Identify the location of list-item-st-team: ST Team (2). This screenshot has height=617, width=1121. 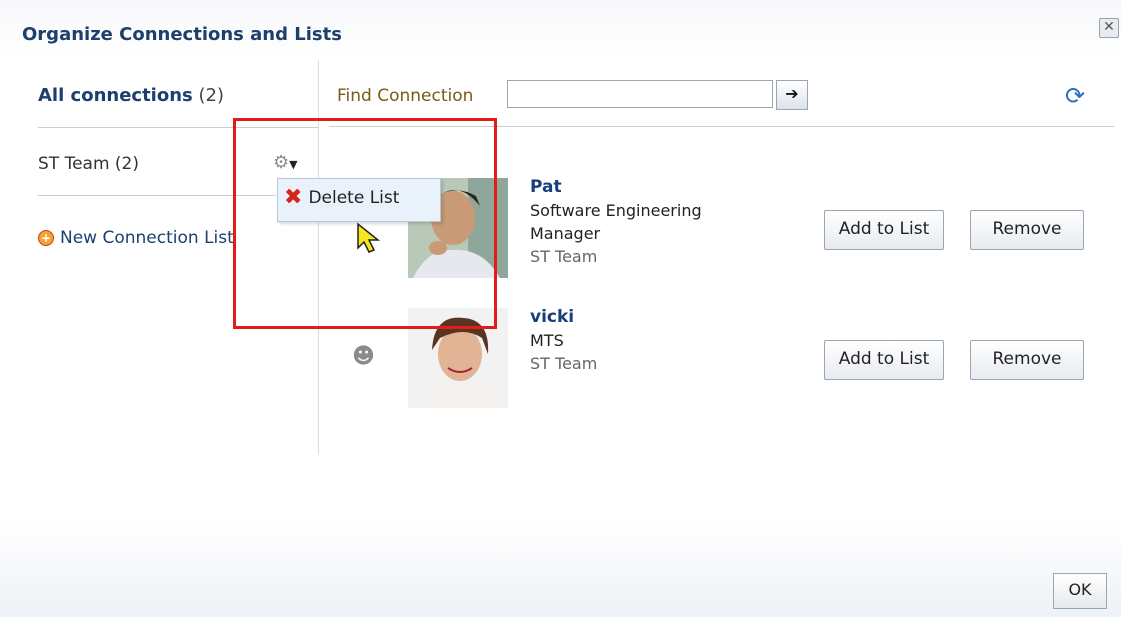
(88, 164).